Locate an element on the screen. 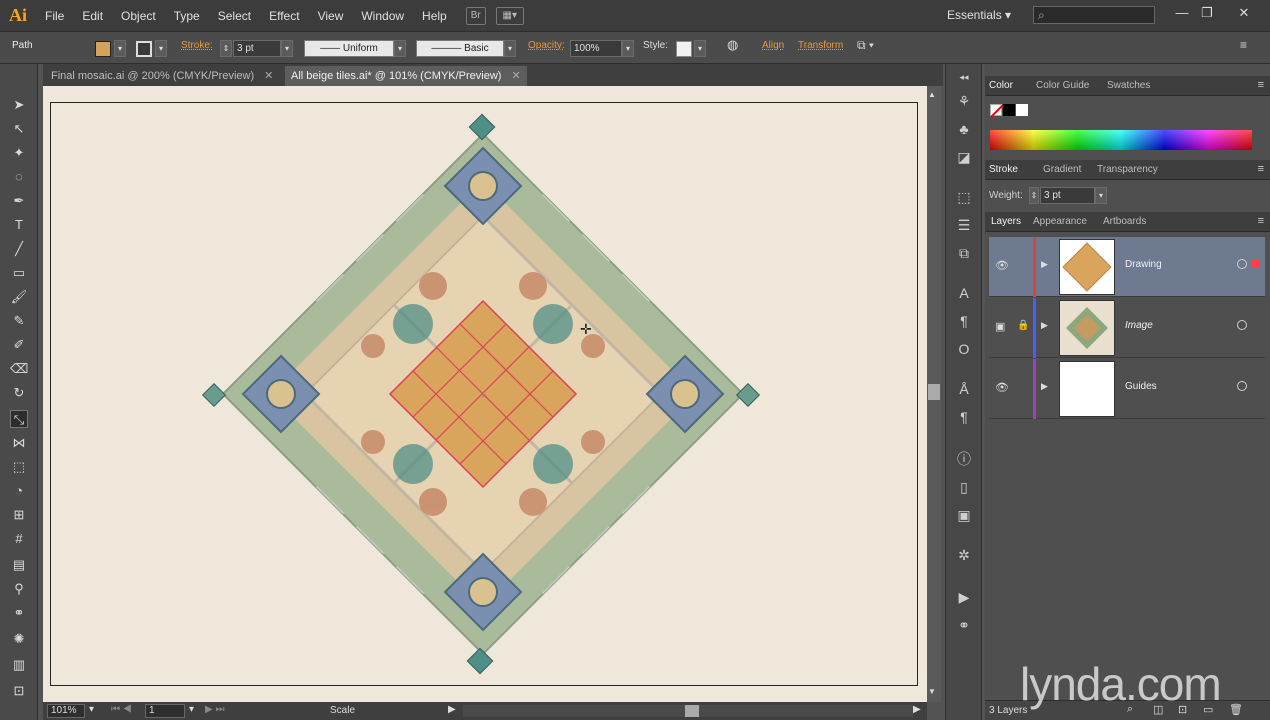 This screenshot has width=1270, height=720. layers-panel-menu-icon: ≡ is located at coordinates (1261, 221).